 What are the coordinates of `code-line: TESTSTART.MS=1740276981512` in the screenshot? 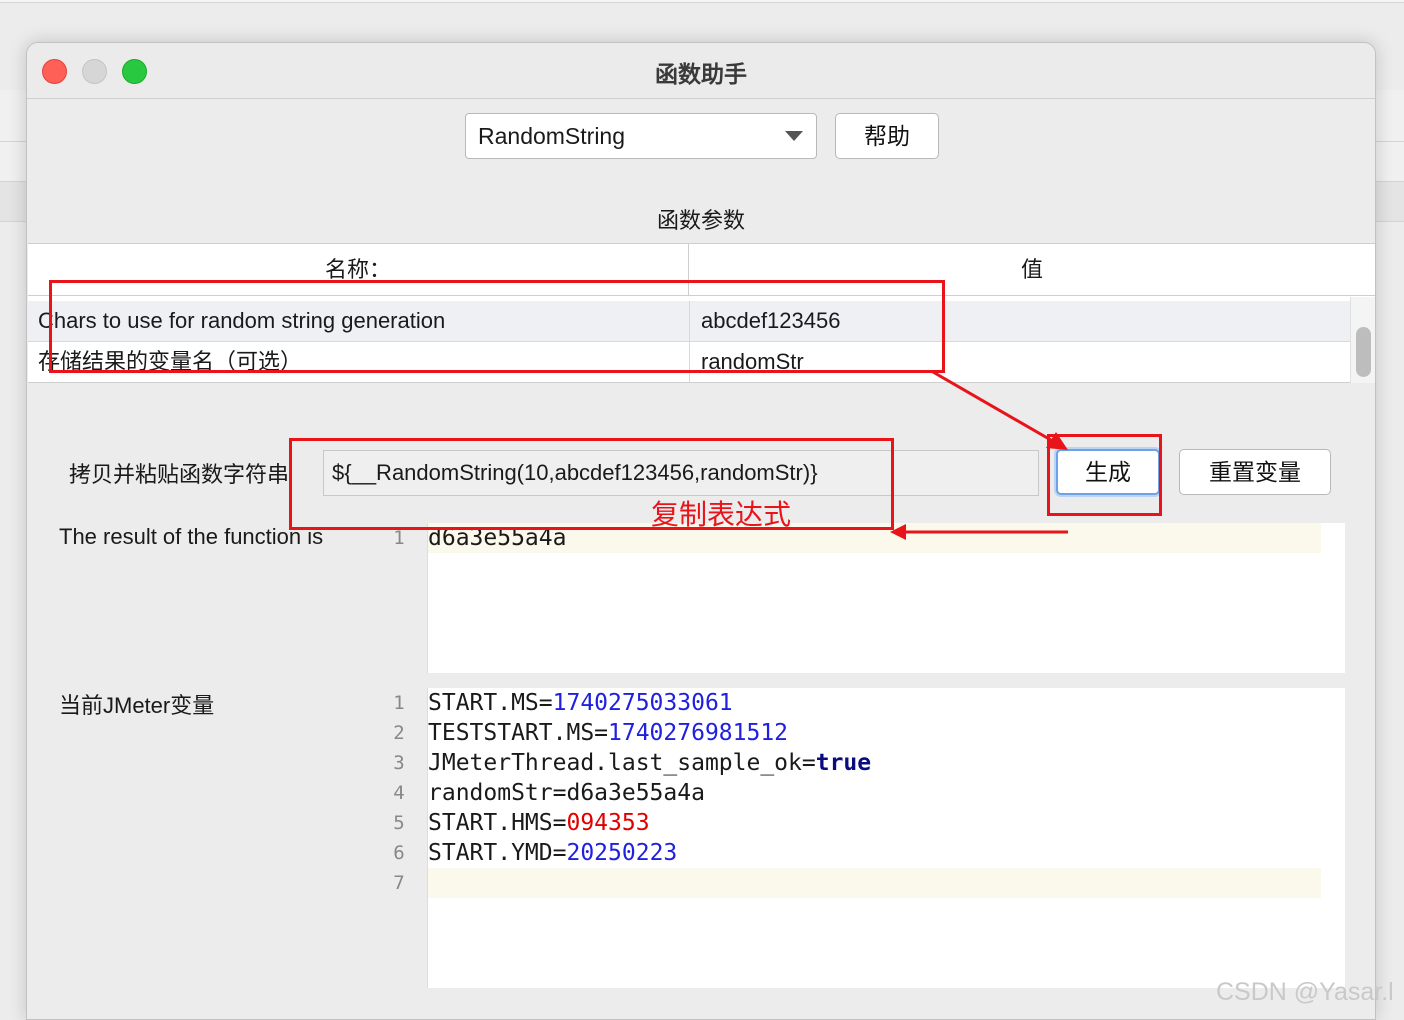 It's located at (649, 733).